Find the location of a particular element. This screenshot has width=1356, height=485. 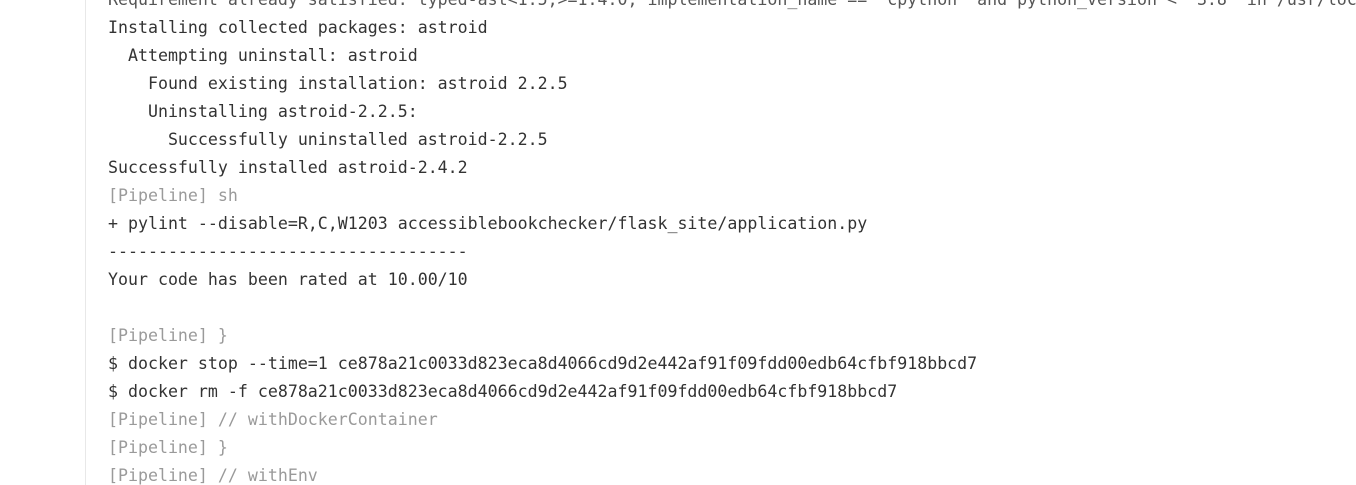

console-line: Uninstalling astroid-2.2.5: is located at coordinates (263, 111).